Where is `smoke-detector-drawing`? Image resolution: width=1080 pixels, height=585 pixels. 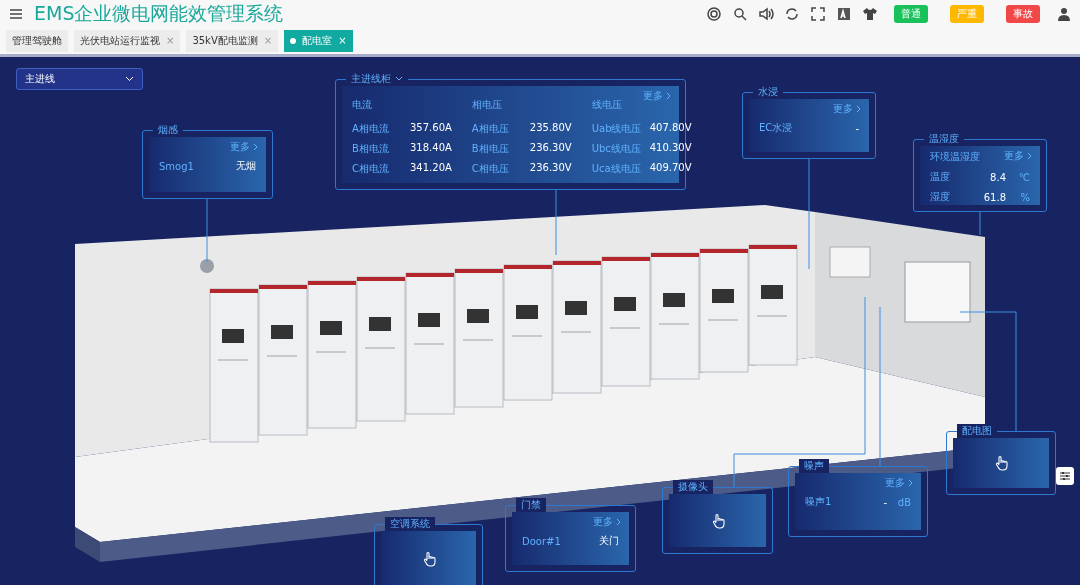 smoke-detector-drawing is located at coordinates (207, 266).